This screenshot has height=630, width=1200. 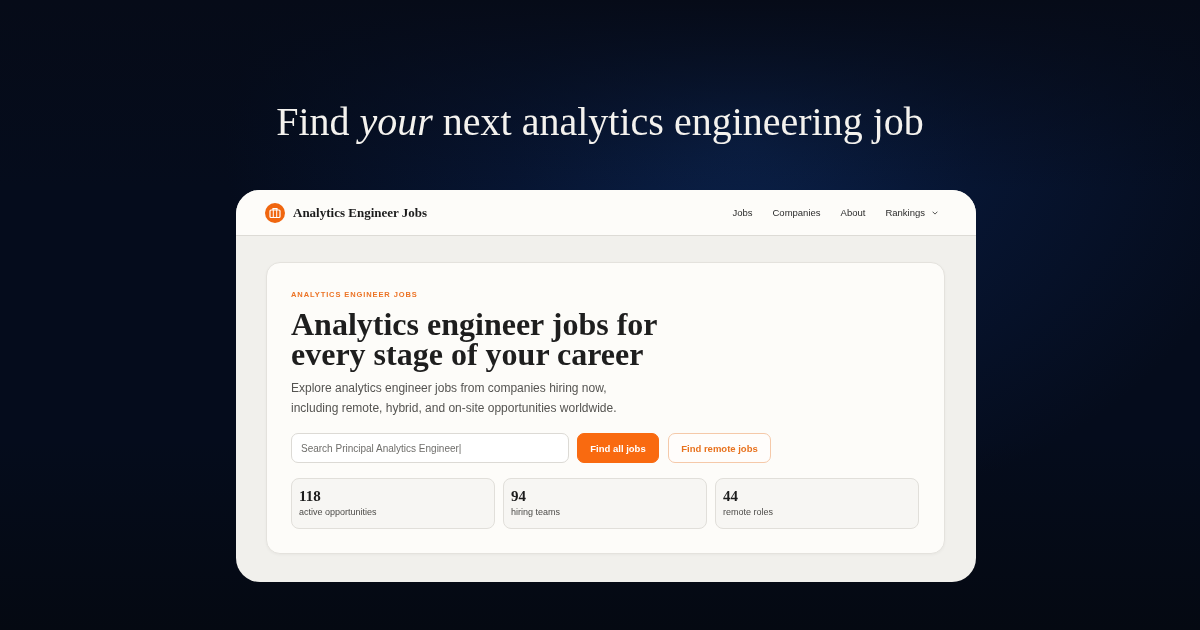 What do you see at coordinates (730, 496) in the screenshot?
I see `stat-value: 44` at bounding box center [730, 496].